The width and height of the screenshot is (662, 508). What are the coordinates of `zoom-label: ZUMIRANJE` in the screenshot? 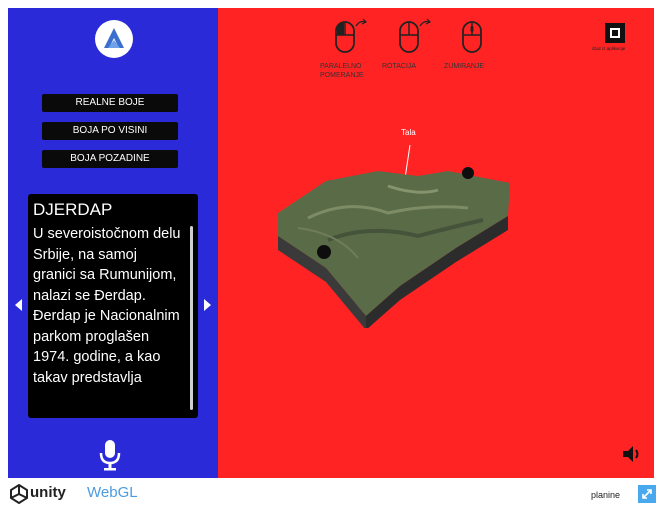 It's located at (464, 66).